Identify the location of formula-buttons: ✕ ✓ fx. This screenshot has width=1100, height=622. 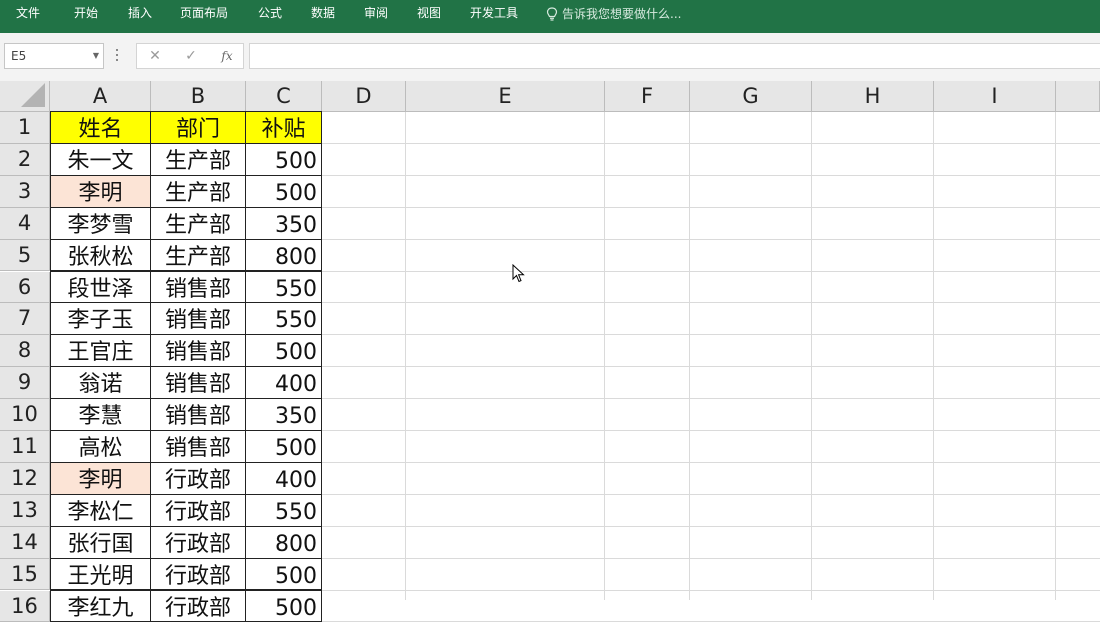
(190, 56).